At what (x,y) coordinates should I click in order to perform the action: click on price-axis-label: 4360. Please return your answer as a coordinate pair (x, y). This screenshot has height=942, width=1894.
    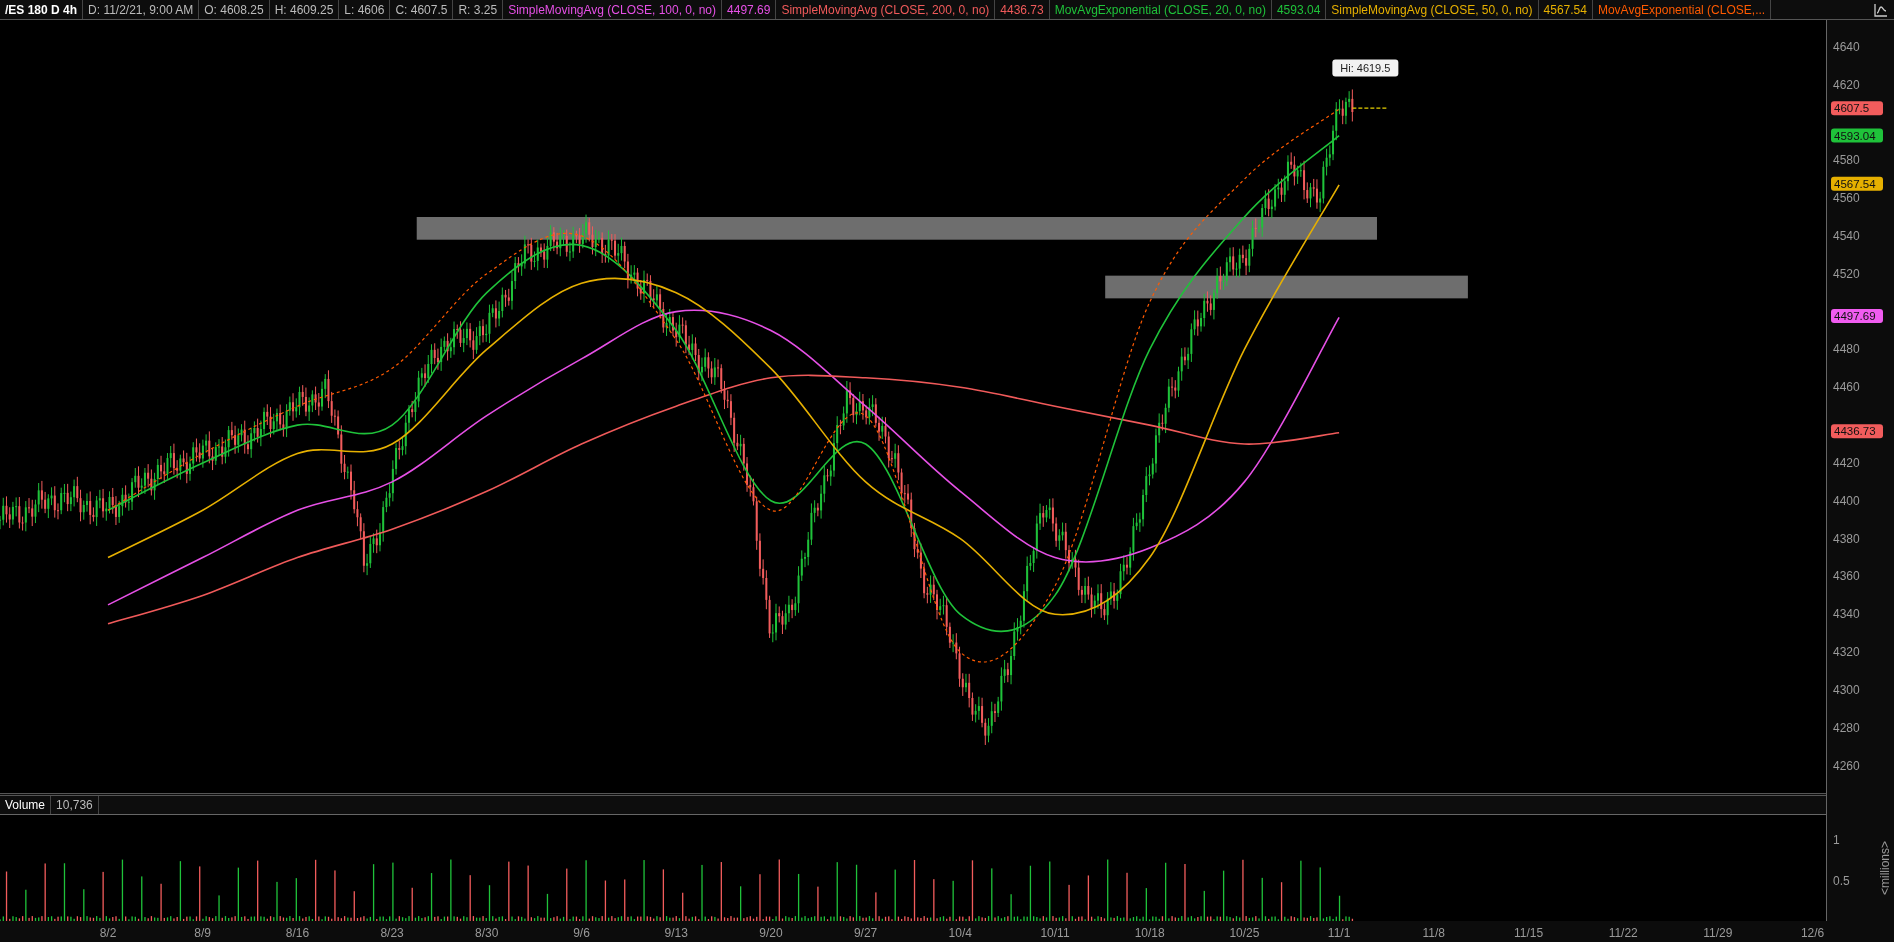
    Looking at the image, I should click on (1846, 576).